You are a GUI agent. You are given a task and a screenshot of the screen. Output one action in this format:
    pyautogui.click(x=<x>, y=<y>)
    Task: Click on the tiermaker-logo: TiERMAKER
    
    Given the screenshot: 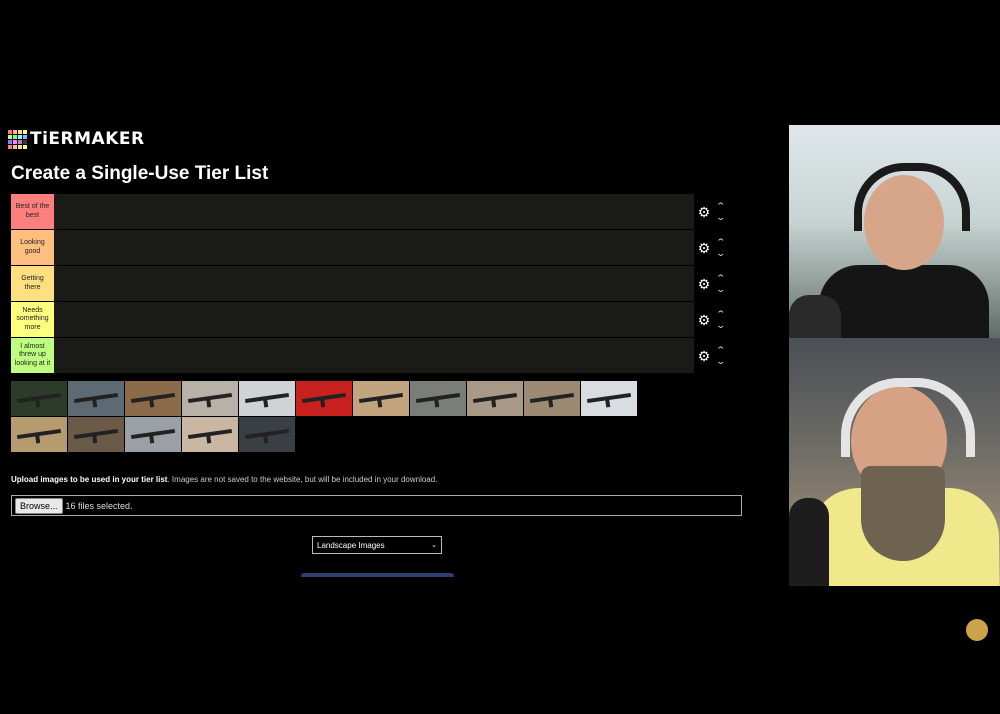 What is the action you would take?
    pyautogui.click(x=76, y=139)
    